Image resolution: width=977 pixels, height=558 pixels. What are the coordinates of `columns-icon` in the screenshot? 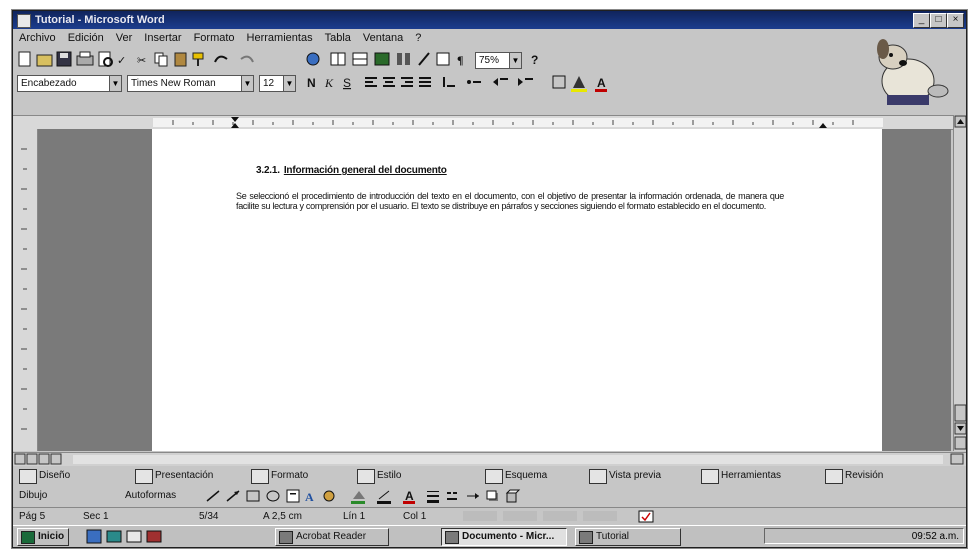 It's located at (403, 59).